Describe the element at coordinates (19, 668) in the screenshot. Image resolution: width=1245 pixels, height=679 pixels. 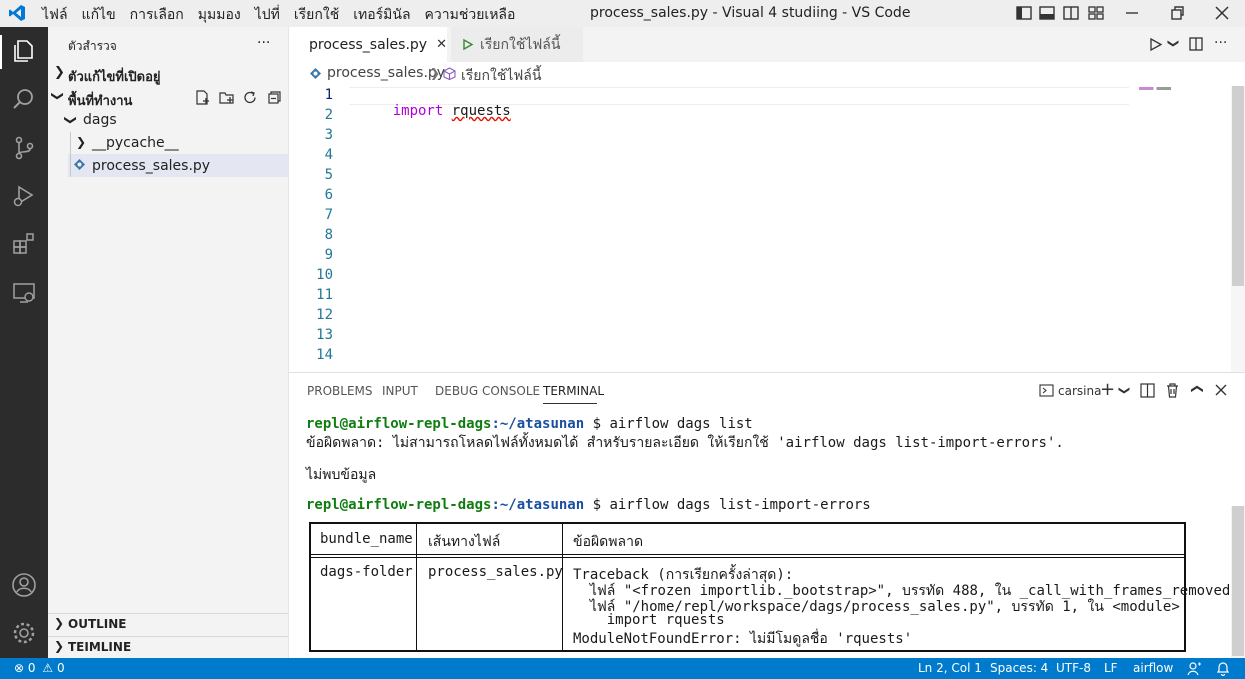
I see `error-circle-icon: ⊗` at that location.